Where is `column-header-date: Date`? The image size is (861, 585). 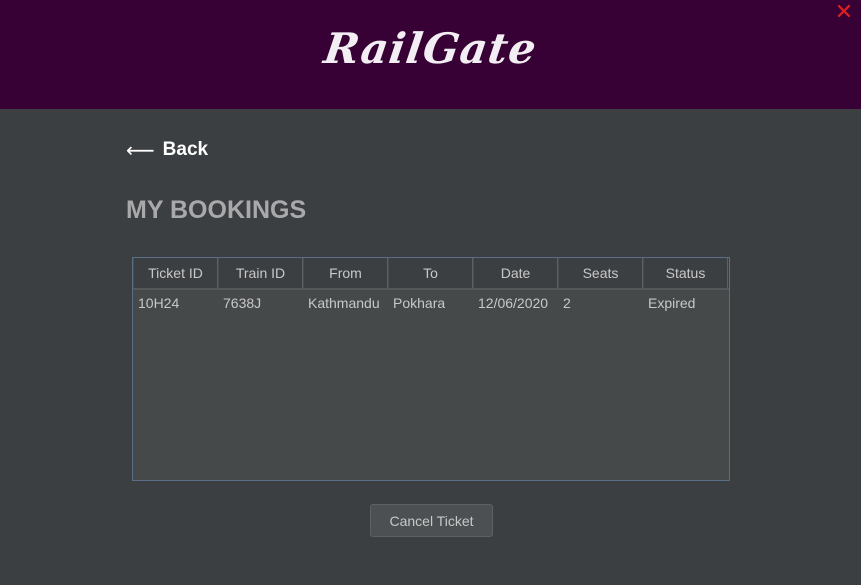
column-header-date: Date is located at coordinates (515, 273).